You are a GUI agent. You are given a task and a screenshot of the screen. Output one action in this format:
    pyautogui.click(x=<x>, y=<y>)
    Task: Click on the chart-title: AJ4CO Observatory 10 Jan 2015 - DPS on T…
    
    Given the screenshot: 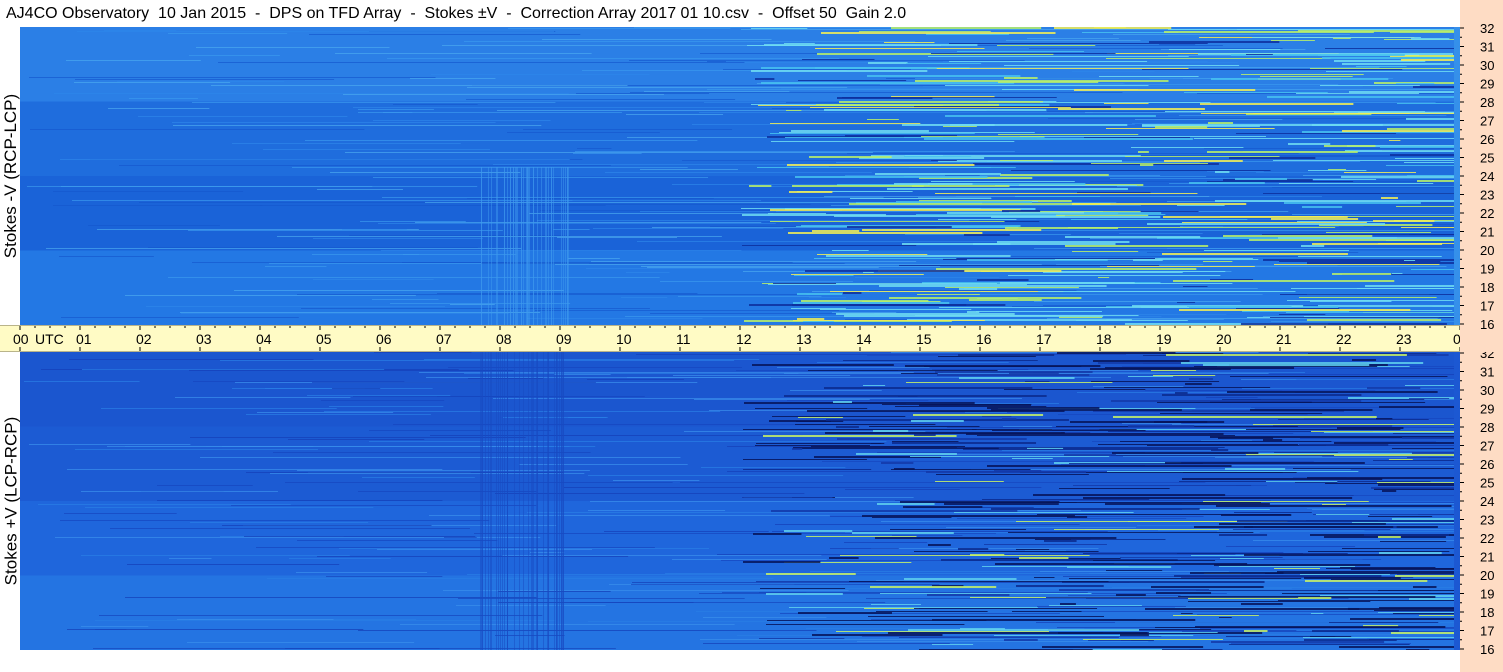 What is the action you would take?
    pyautogui.click(x=456, y=13)
    